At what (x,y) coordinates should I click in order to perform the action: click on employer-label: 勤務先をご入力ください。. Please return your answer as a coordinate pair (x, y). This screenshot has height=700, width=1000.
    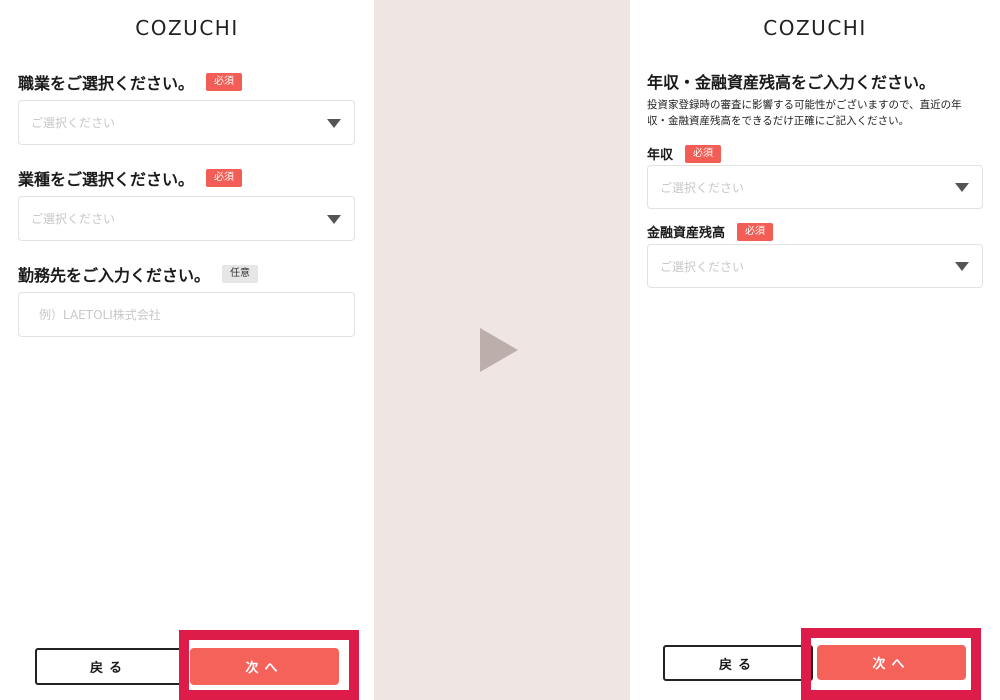
    Looking at the image, I should click on (114, 275).